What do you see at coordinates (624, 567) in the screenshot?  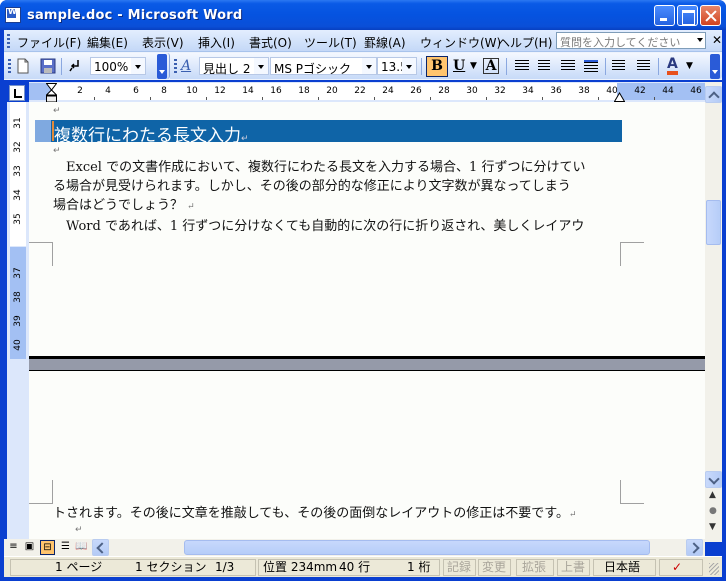 I see `status-language: 日本語` at bounding box center [624, 567].